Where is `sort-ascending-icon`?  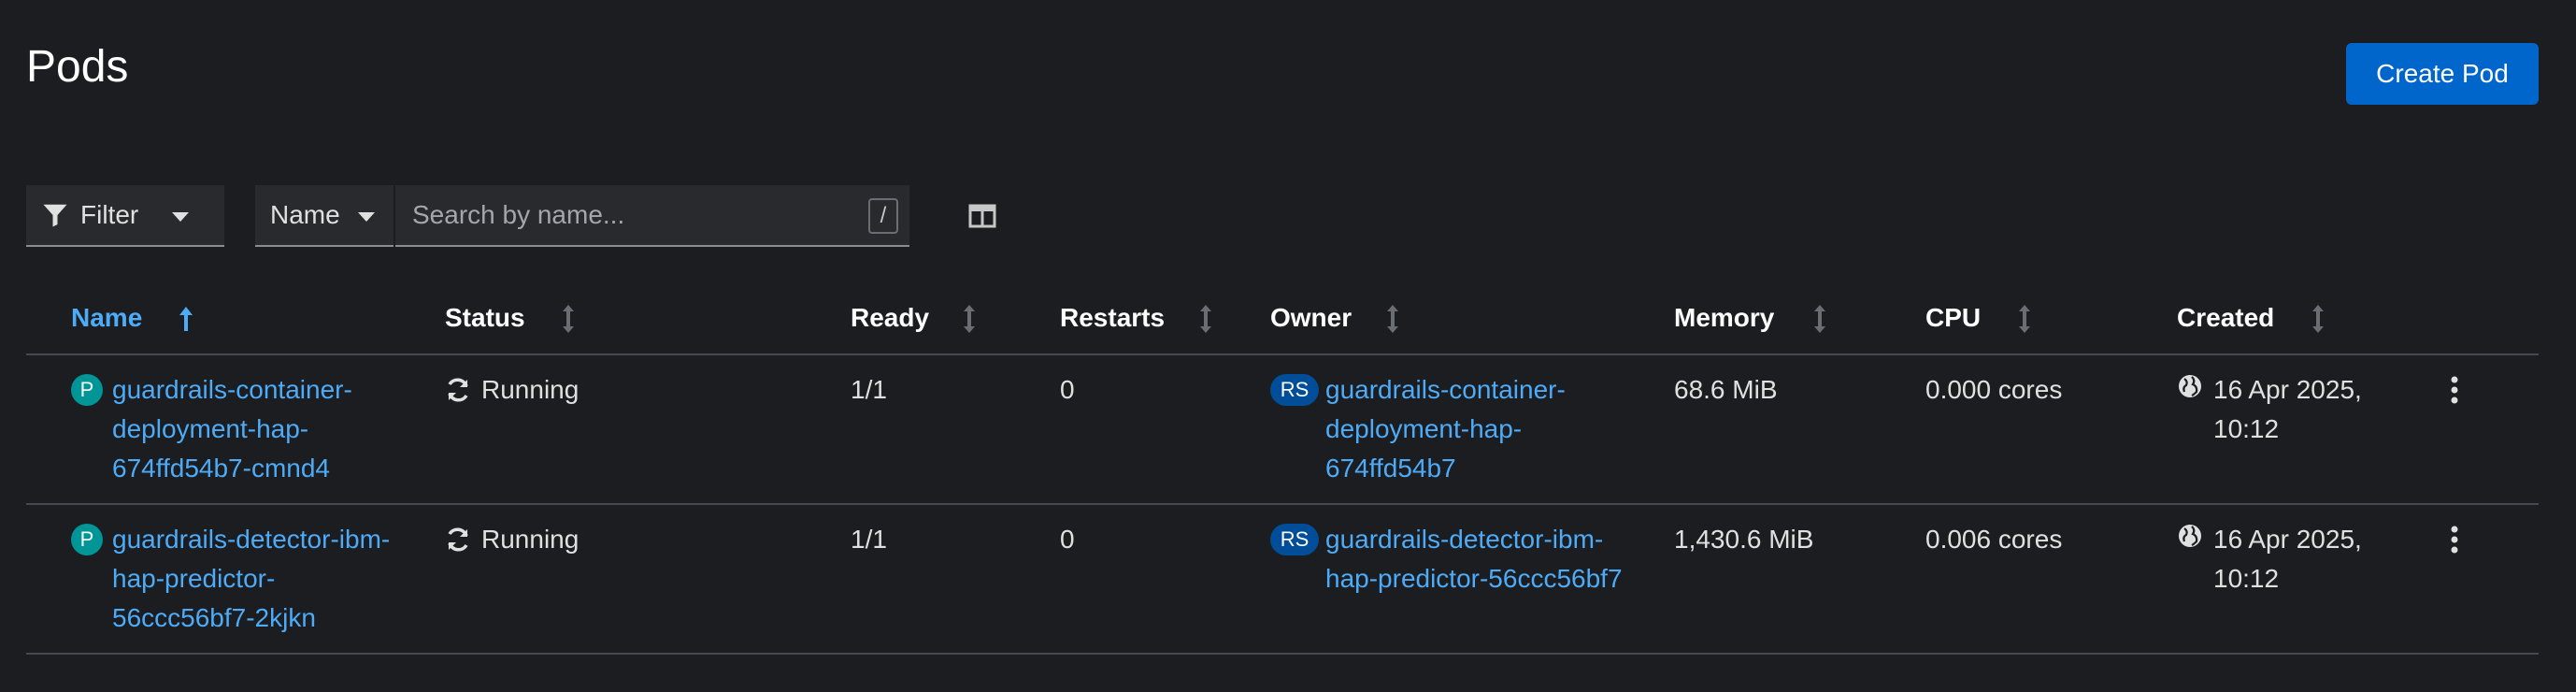
sort-ascending-icon is located at coordinates (186, 319).